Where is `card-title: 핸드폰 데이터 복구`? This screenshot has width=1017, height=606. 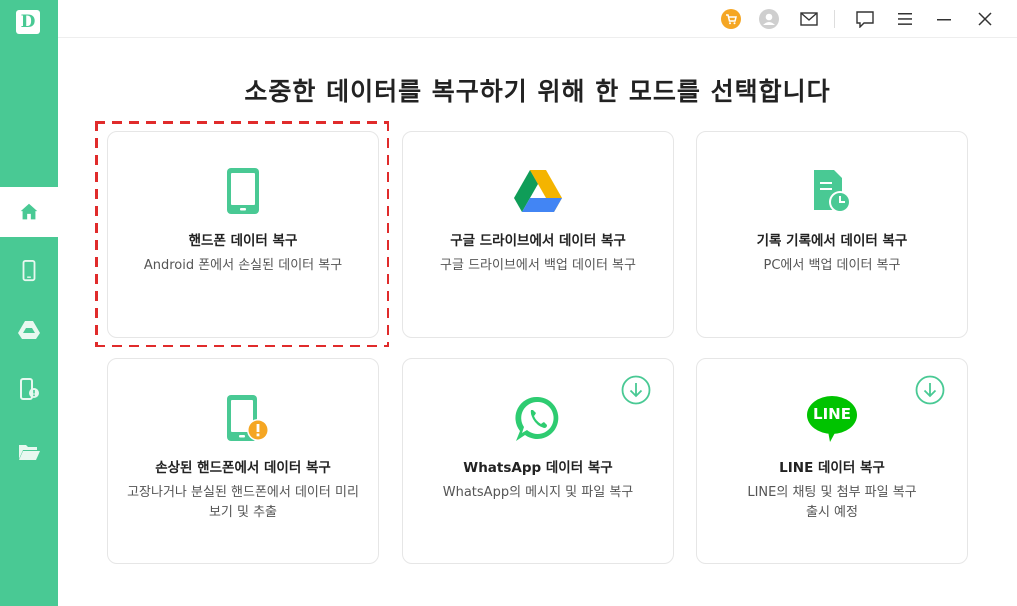
card-title: 핸드폰 데이터 복구 is located at coordinates (243, 241).